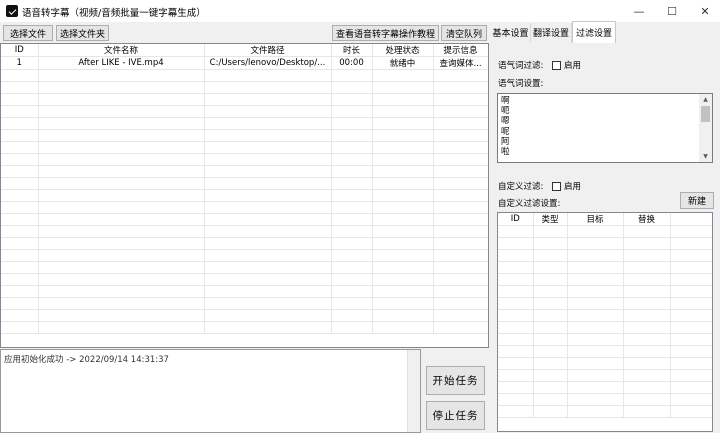  What do you see at coordinates (551, 32) in the screenshot?
I see `tab-translate-settings: 翻译设置` at bounding box center [551, 32].